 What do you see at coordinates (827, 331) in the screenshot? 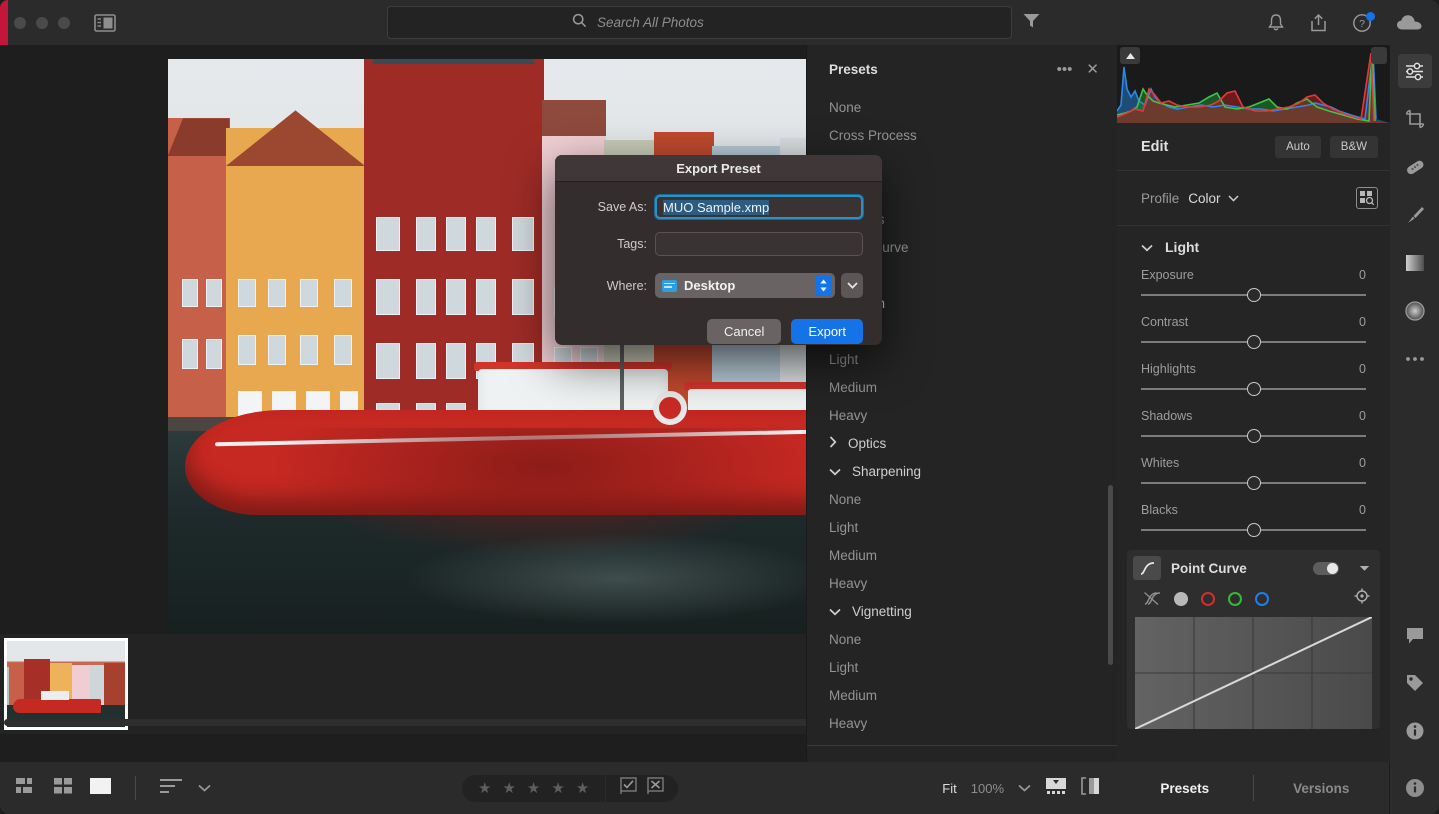
I see `export-button: Export` at bounding box center [827, 331].